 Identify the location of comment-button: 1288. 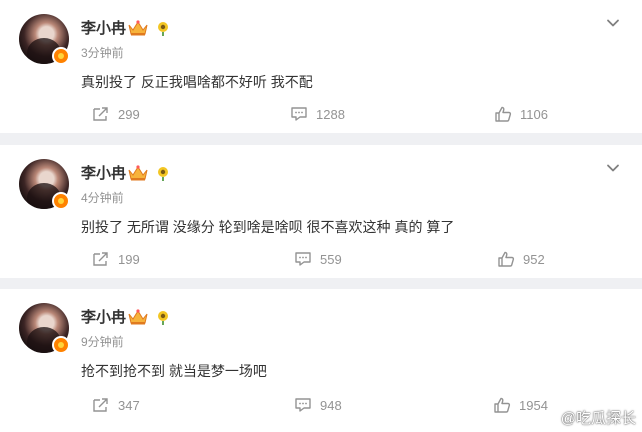
(317, 114).